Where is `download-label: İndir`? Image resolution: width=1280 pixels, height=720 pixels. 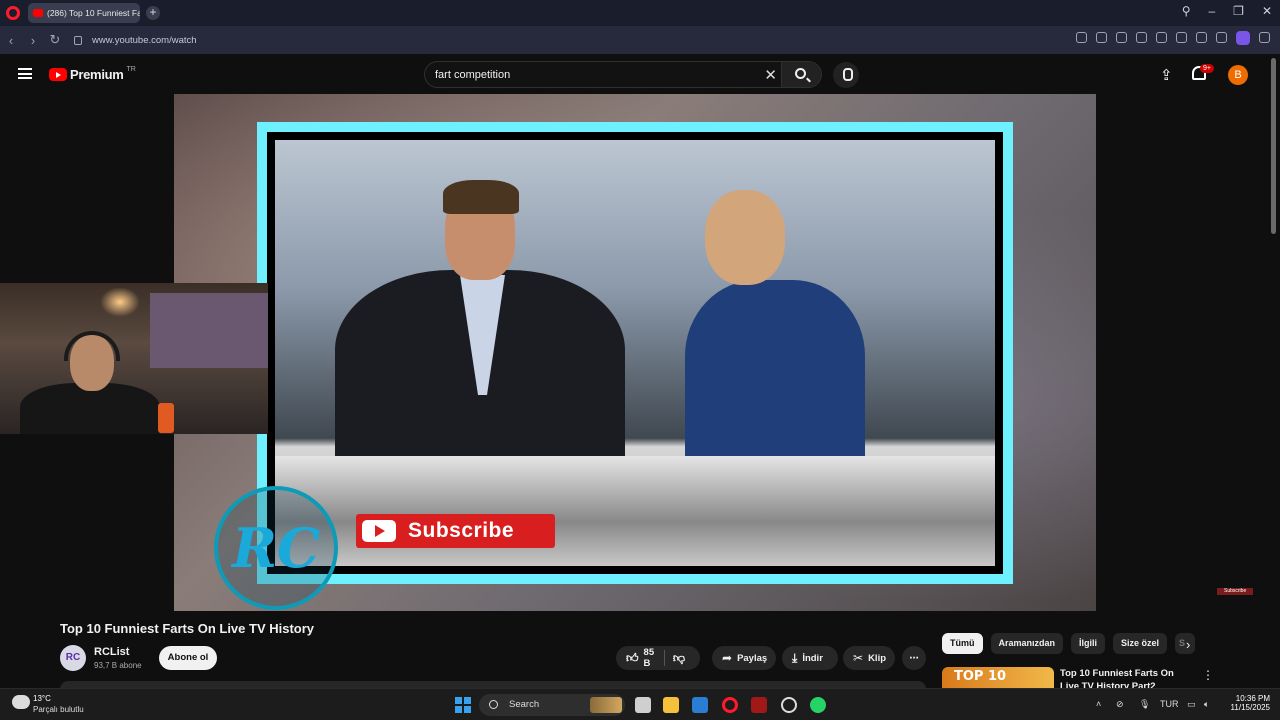
download-label: İndir is located at coordinates (812, 658).